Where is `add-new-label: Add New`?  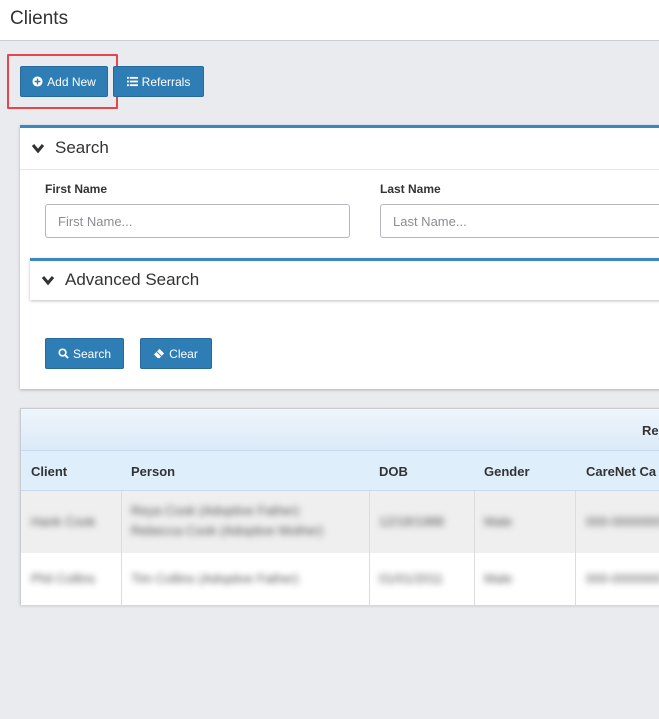
add-new-label: Add New is located at coordinates (71, 81).